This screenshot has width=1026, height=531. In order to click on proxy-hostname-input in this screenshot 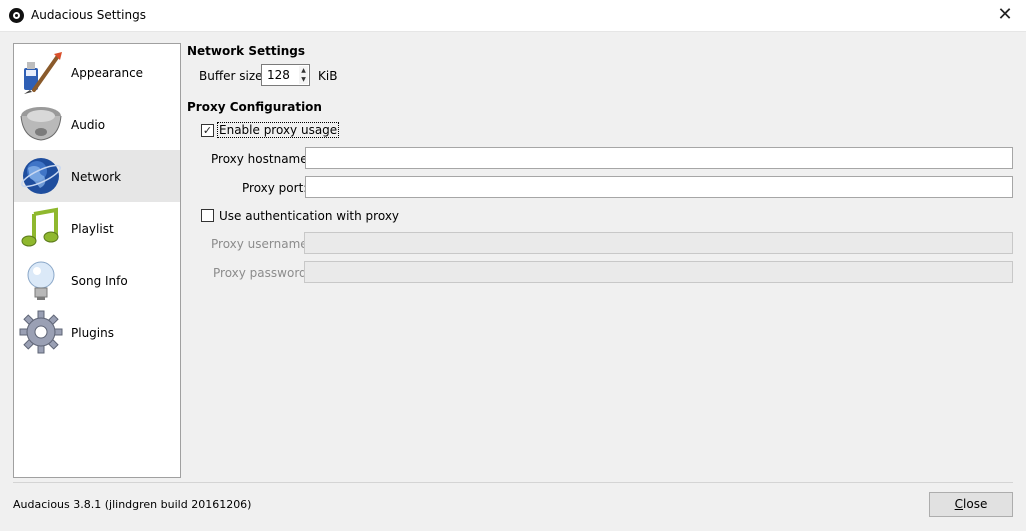, I will do `click(659, 158)`.